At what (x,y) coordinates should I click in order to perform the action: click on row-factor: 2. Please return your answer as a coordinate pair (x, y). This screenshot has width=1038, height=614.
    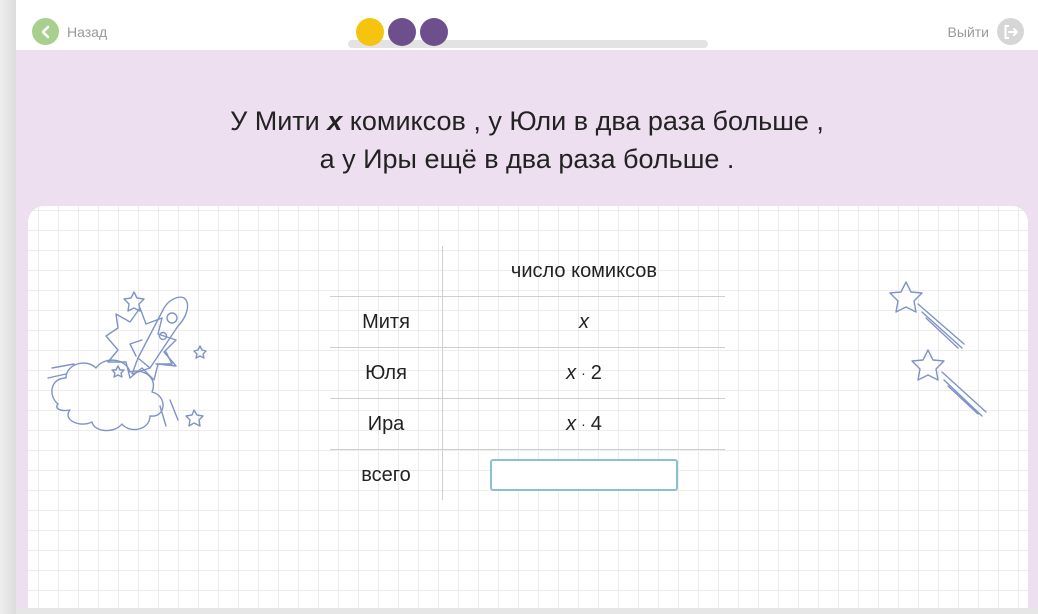
    Looking at the image, I should click on (596, 372).